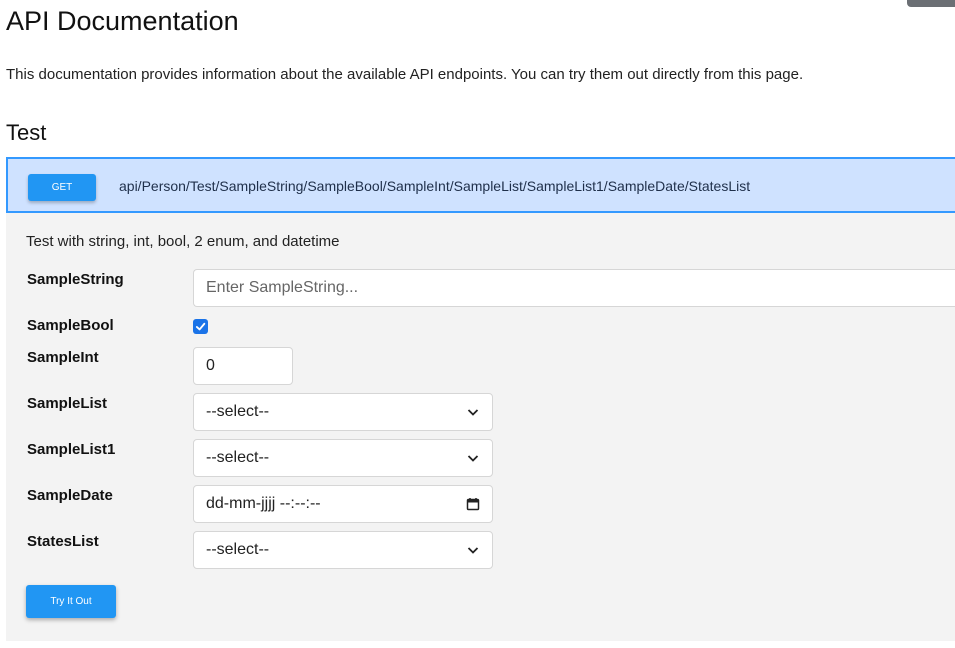 The image size is (955, 648). What do you see at coordinates (931, 3) in the screenshot?
I see `corner-tab` at bounding box center [931, 3].